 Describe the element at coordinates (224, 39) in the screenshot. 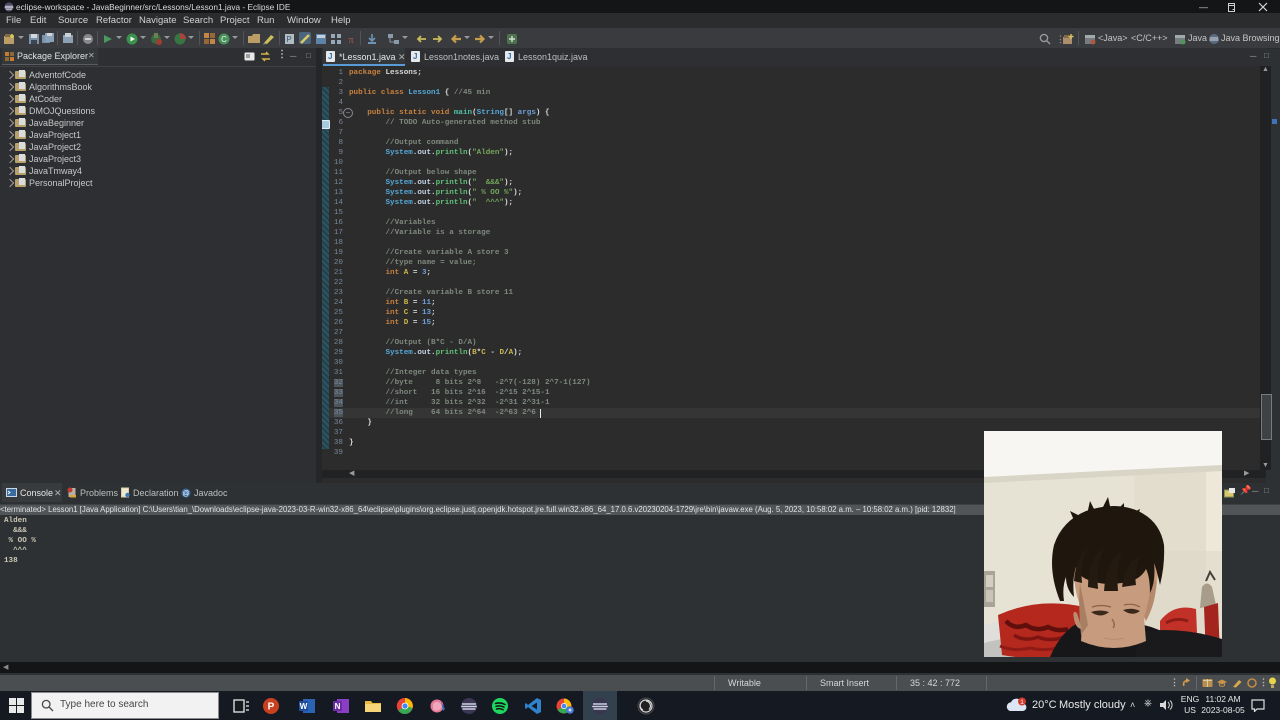

I see `svg-text: C` at that location.